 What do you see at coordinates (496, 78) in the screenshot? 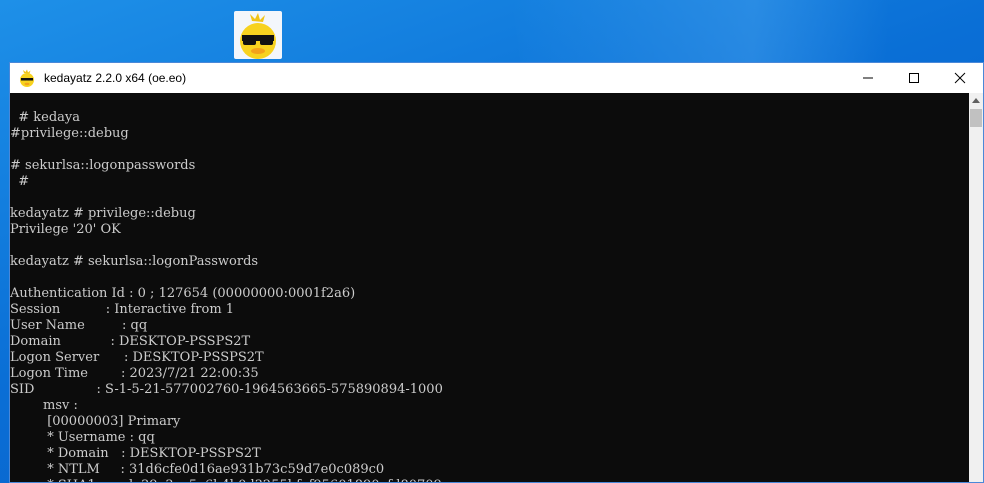
I see `window-titlebar: kedayatz 2.2.0 x64 (oe.eo)` at bounding box center [496, 78].